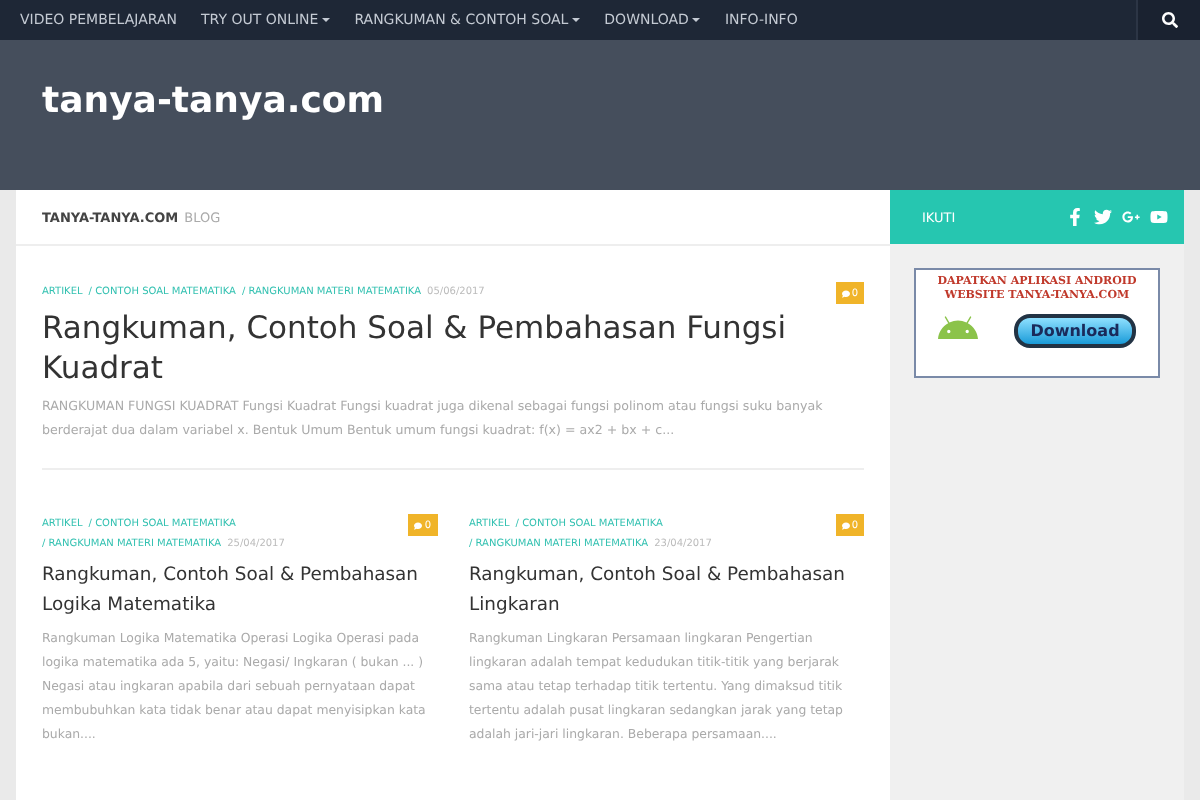 The width and height of the screenshot is (1200, 800). I want to click on post-title: Rangkuman, Contoh Soal & Pembahasan Logika Matematika, so click(239, 590).